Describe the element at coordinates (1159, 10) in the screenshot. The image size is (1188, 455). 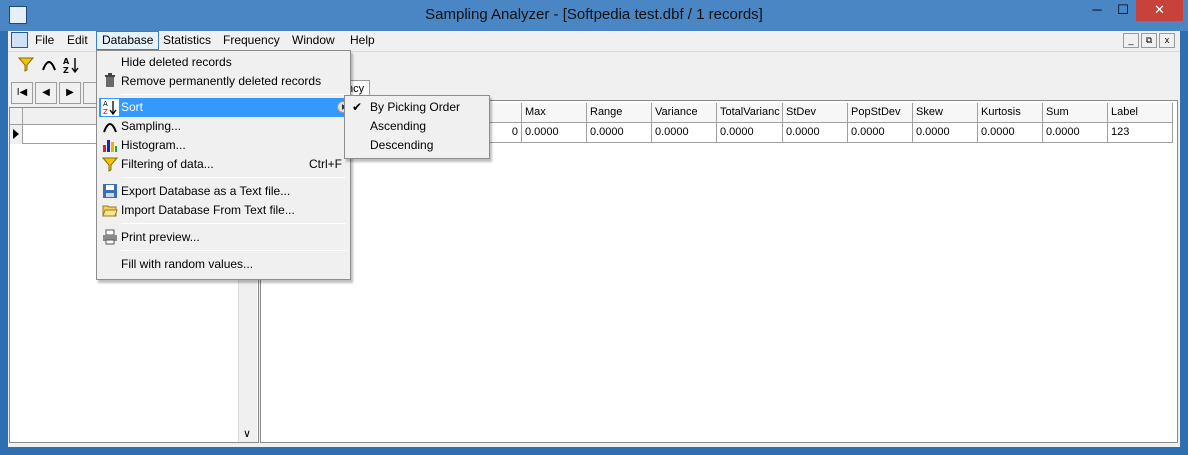
I see `close-button: ✕` at that location.